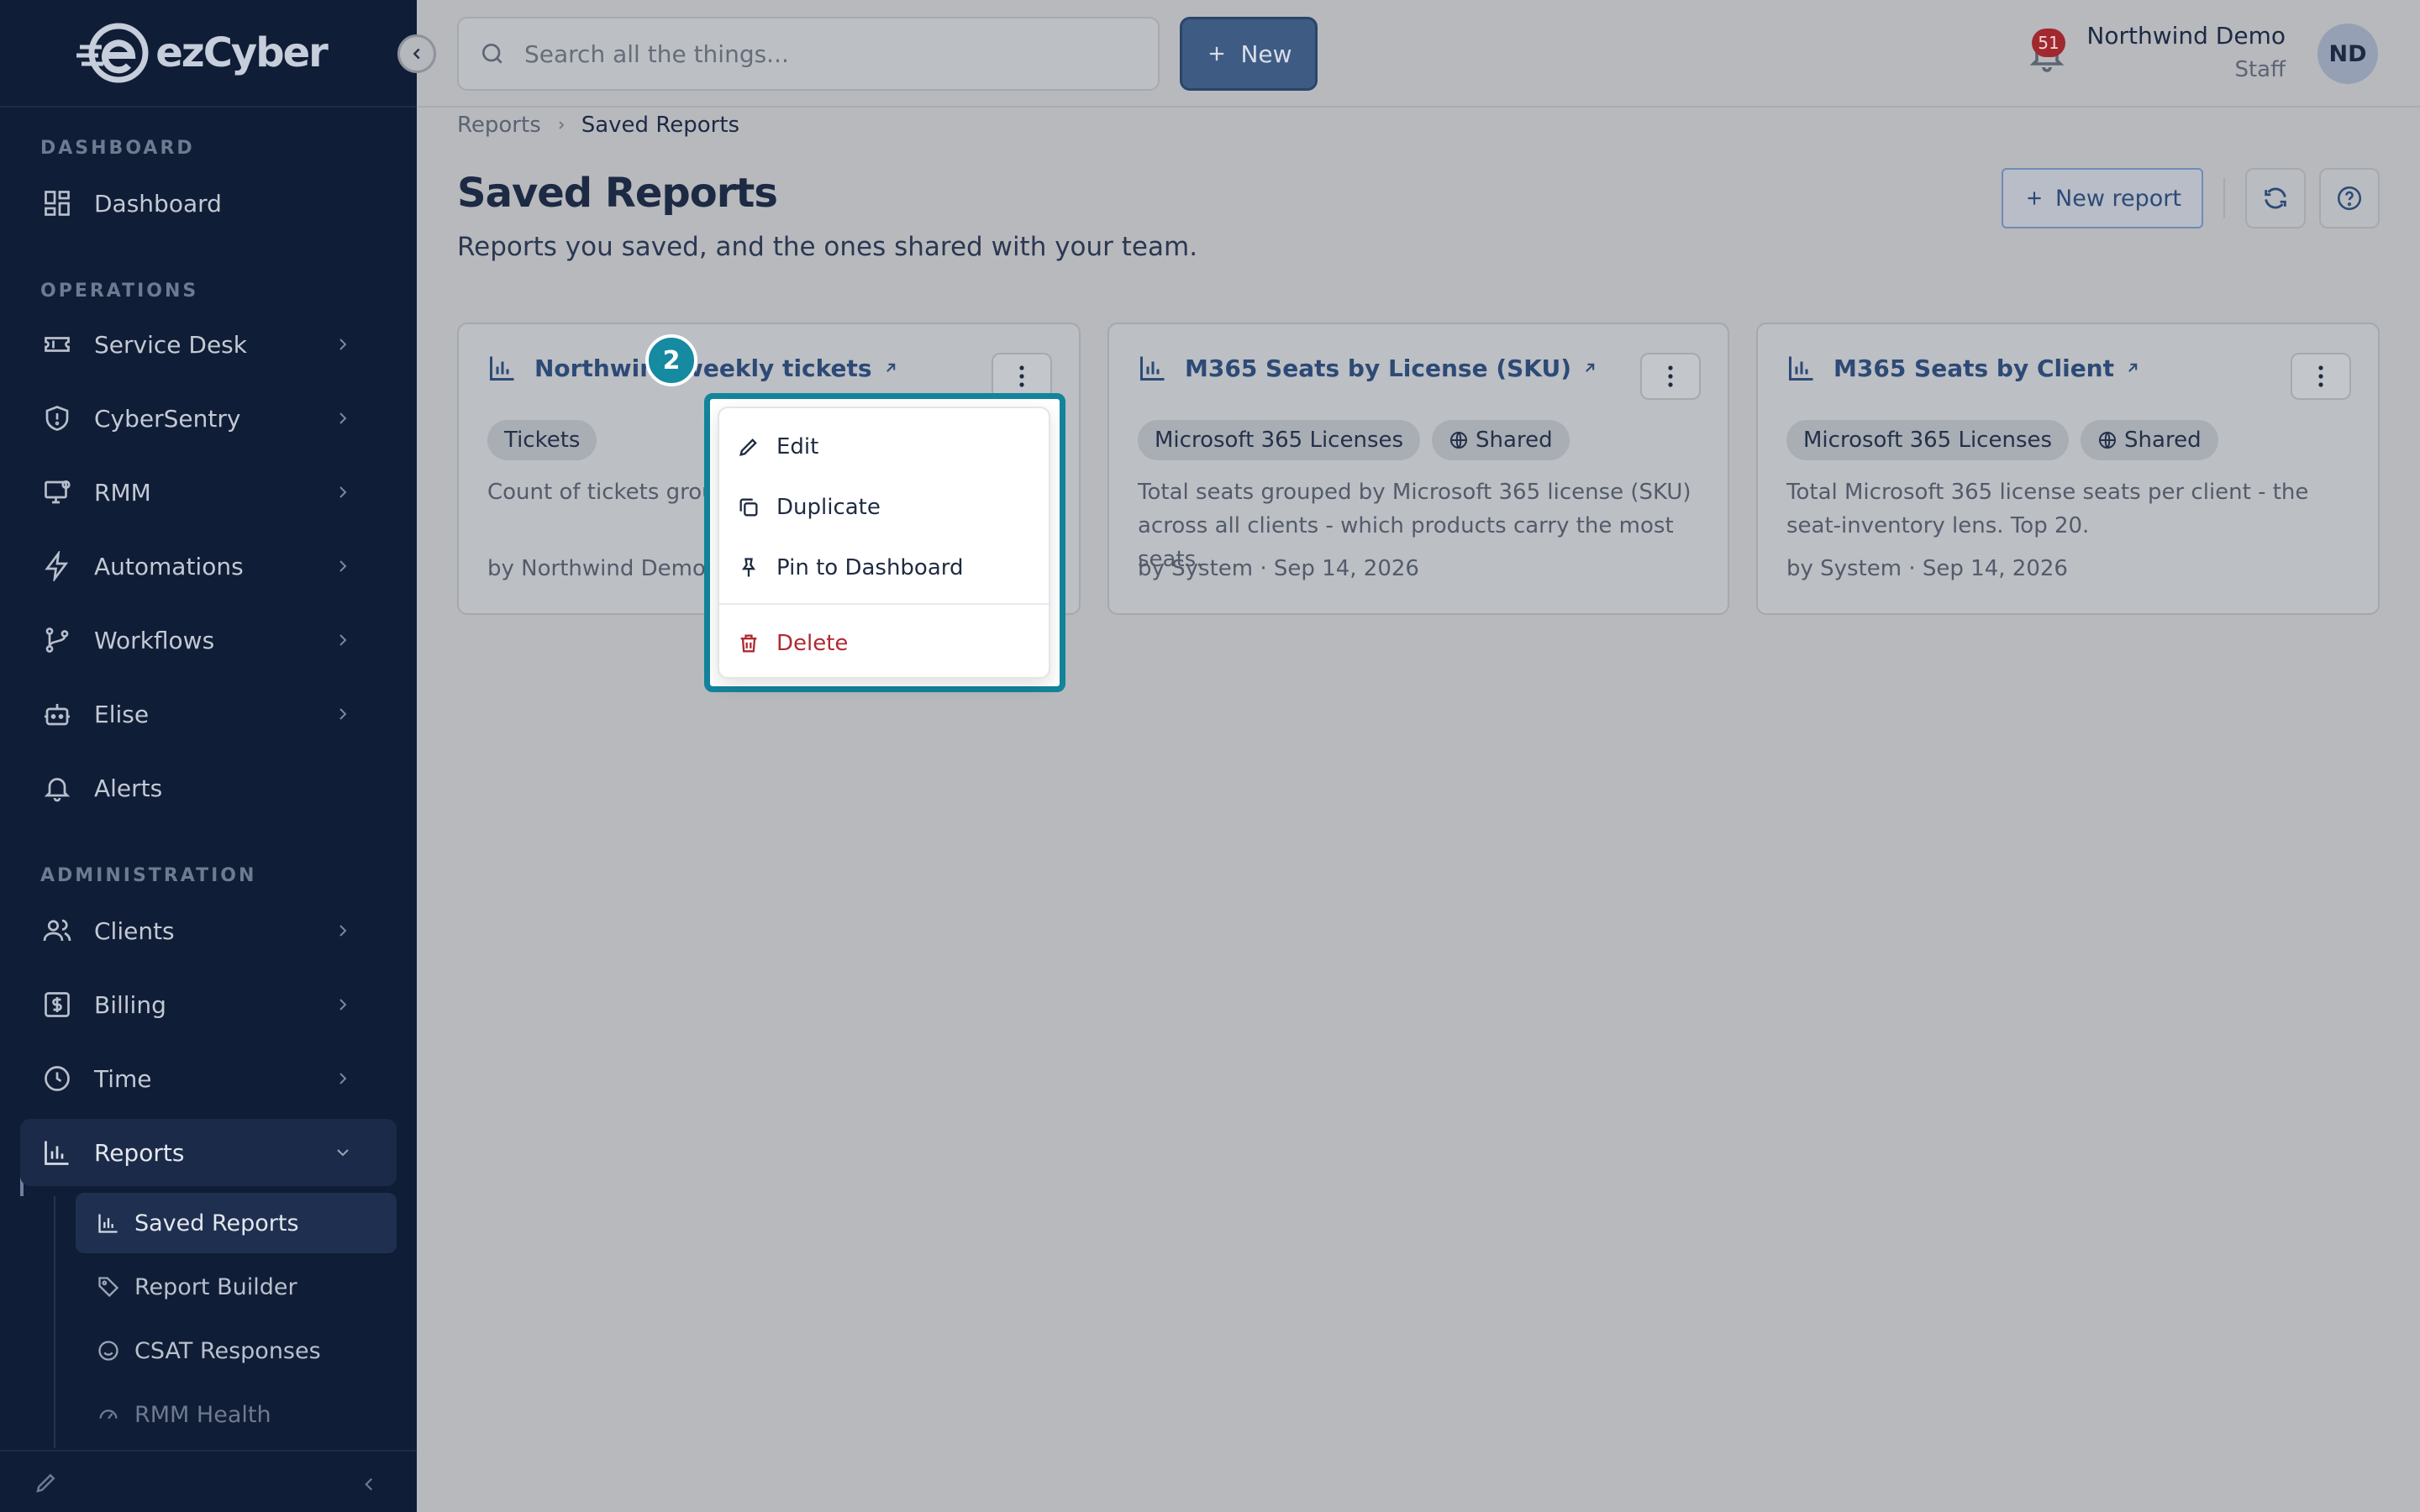  What do you see at coordinates (1459, 440) in the screenshot?
I see `globe-icon` at bounding box center [1459, 440].